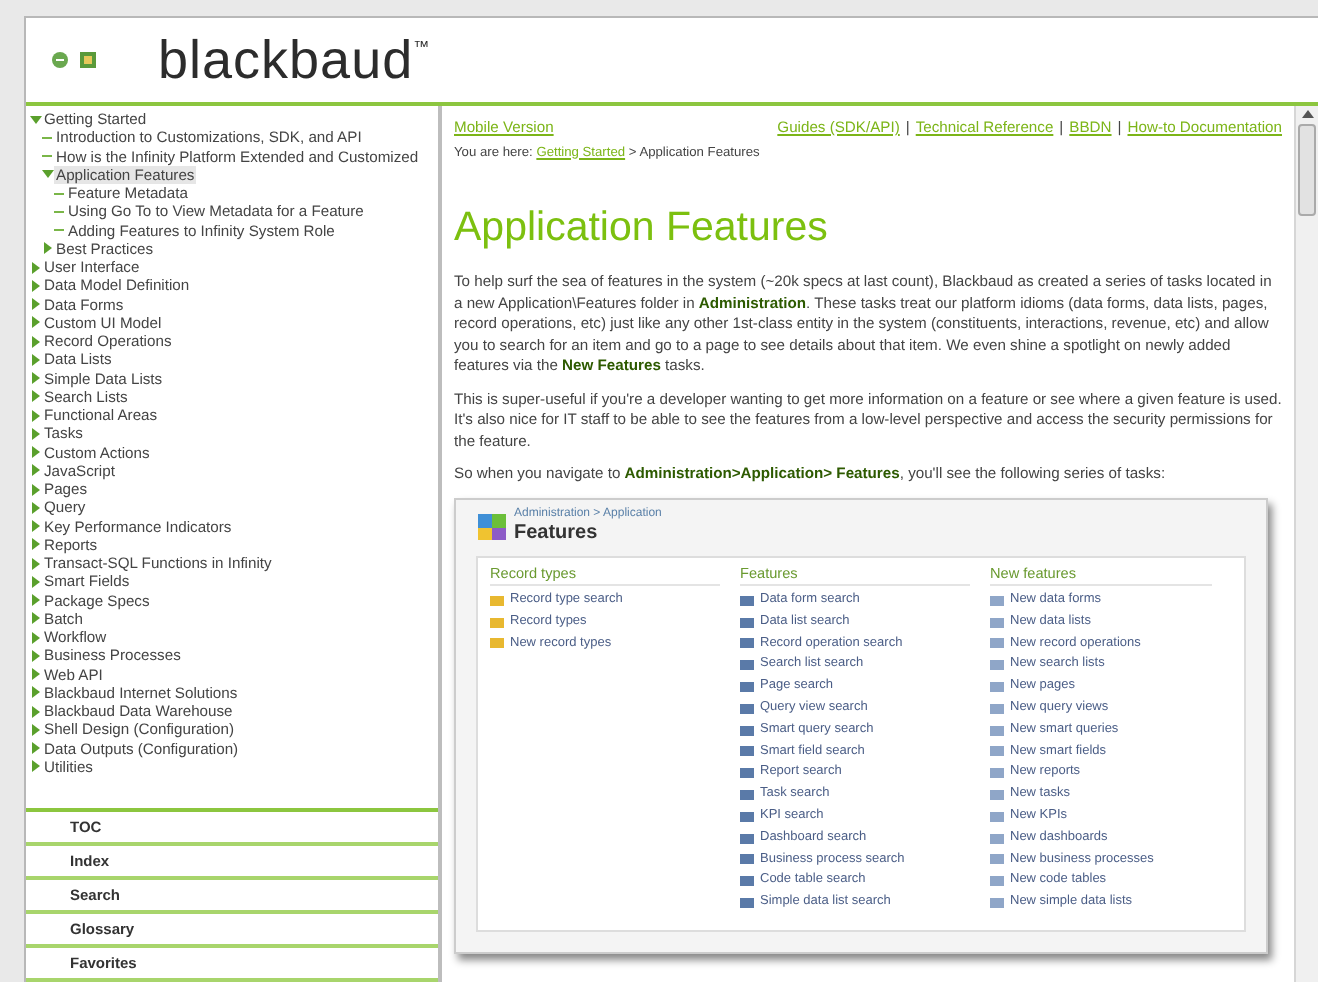 This screenshot has width=1318, height=982. I want to click on puzzle-icon, so click(492, 525).